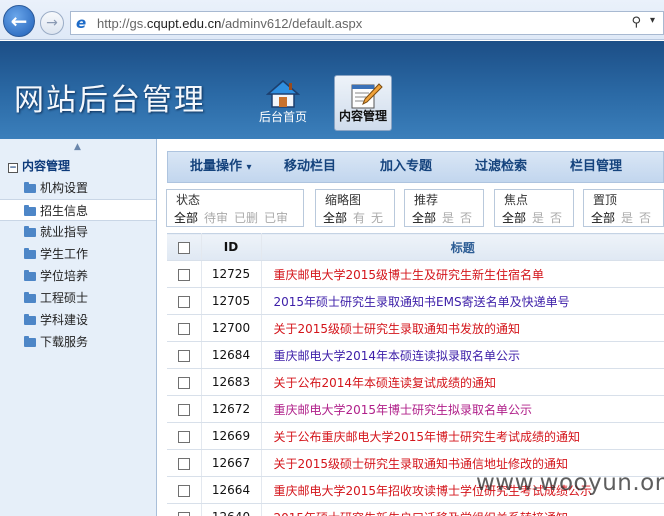 This screenshot has height=516, width=664. What do you see at coordinates (462, 436) in the screenshot?
I see `row-title-link: 关于公布重庆邮电大学2015年博士研究生考试成绩的通知` at bounding box center [462, 436].